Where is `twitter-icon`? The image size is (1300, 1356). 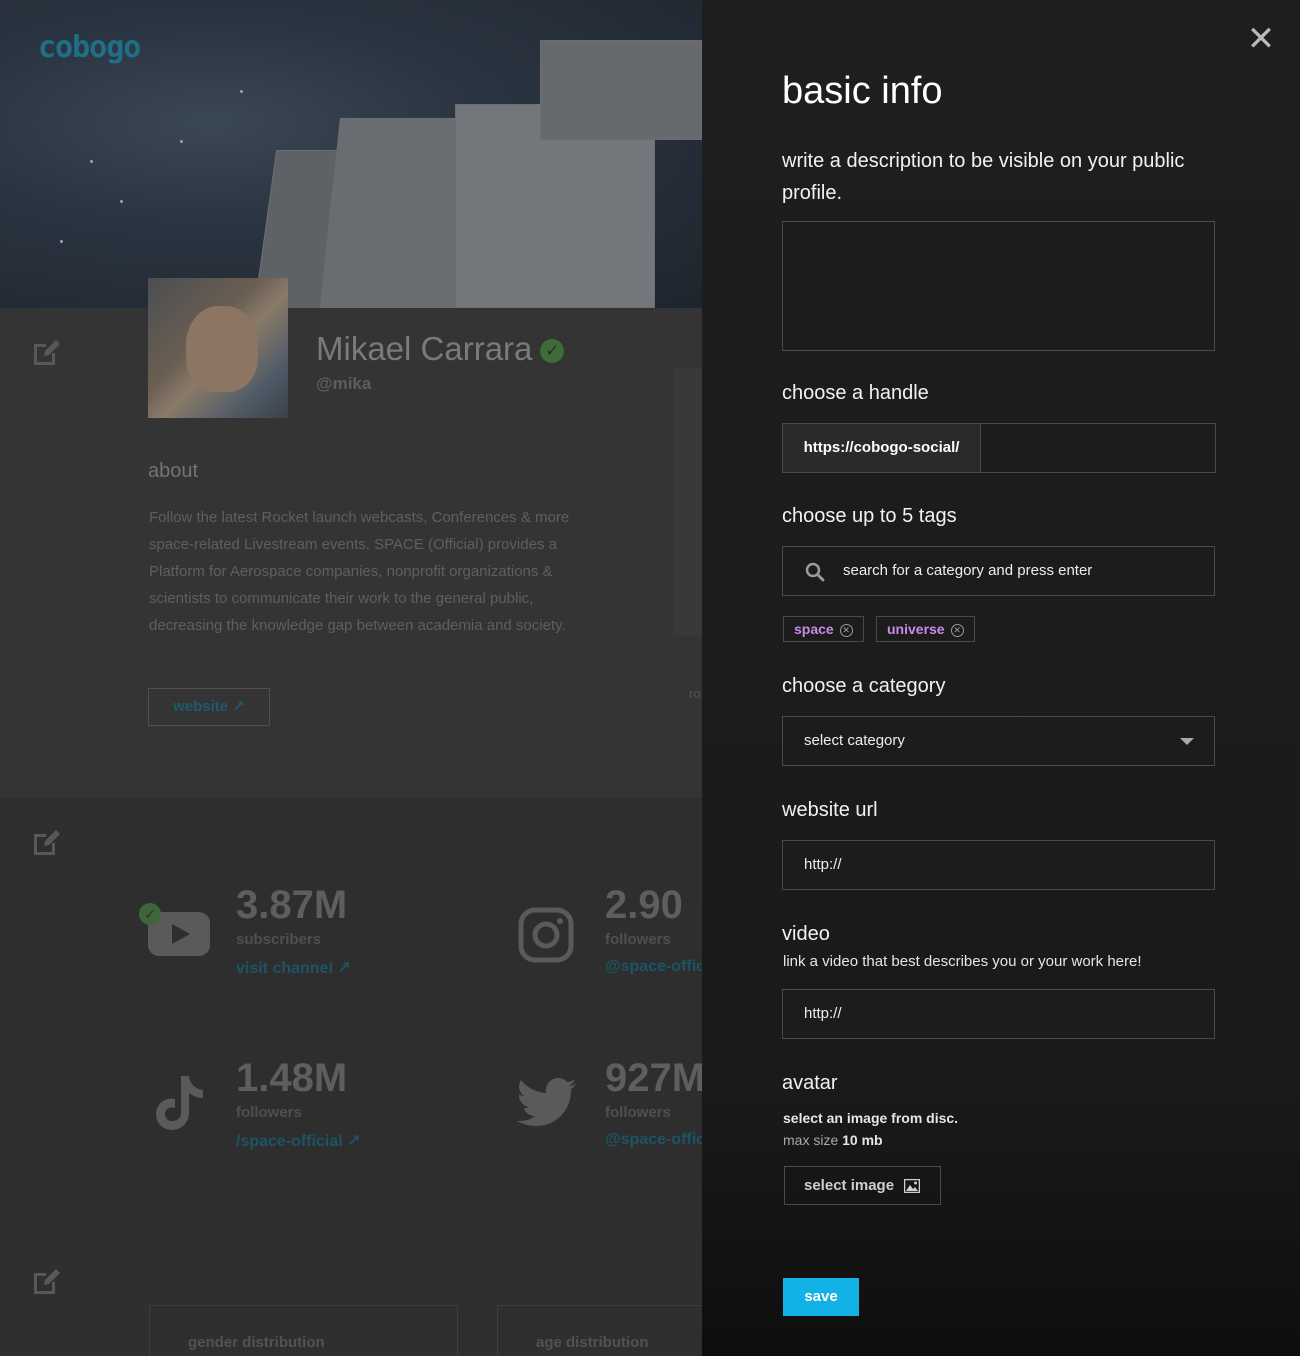 twitter-icon is located at coordinates (546, 1102).